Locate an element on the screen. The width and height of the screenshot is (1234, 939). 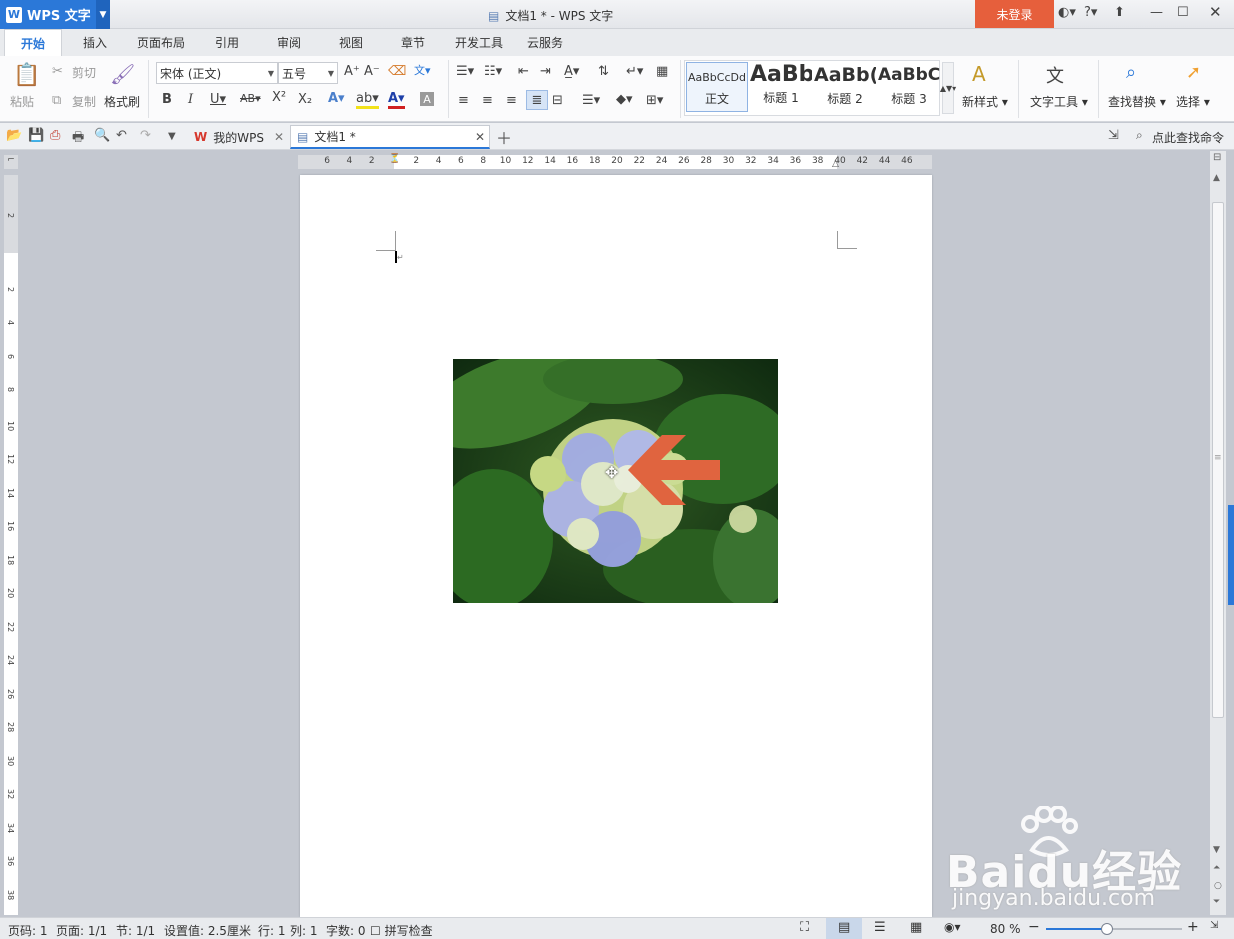
char-shading-icon: A is located at coordinates (427, 99).